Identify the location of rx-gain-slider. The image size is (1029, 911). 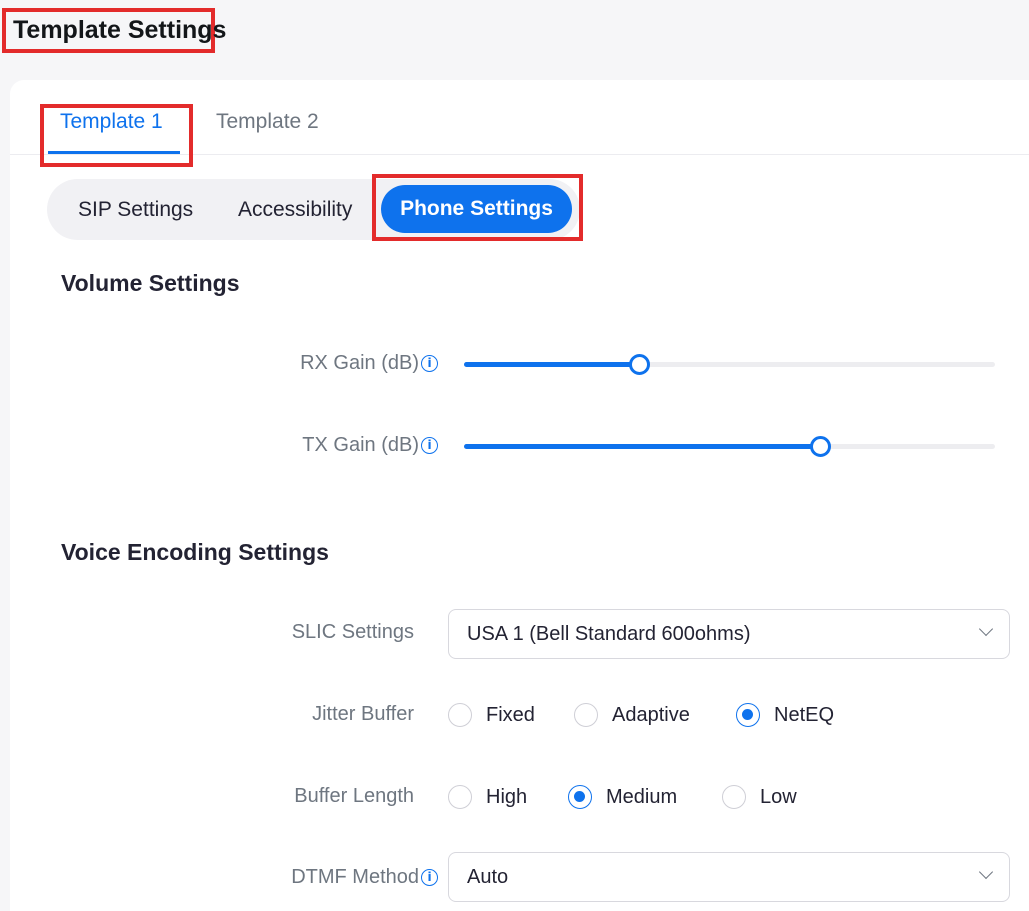
(729, 364).